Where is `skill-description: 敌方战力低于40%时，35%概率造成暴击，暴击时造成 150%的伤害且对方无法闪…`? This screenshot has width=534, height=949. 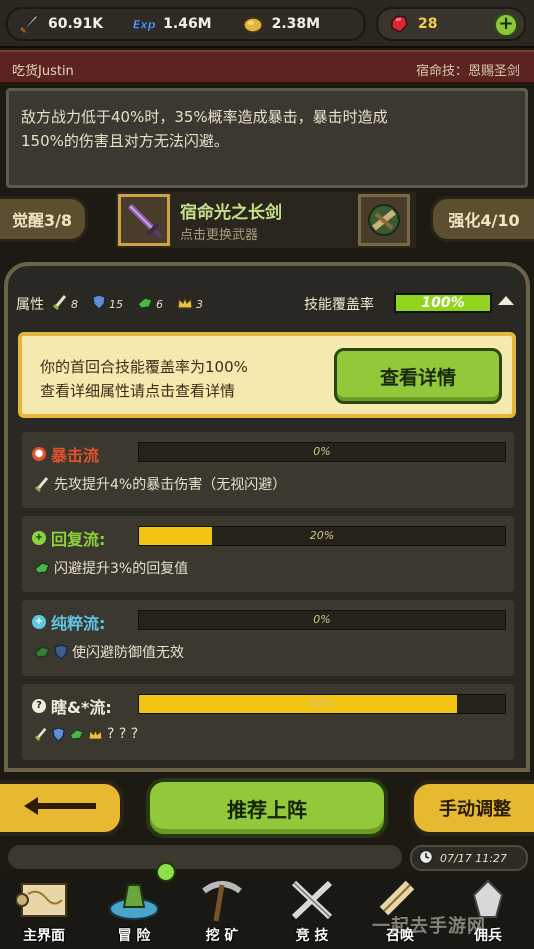
skill-description: 敌方战力低于40%时，35%概率造成暴击，暴击时造成 150%的伤害且对方无法闪… is located at coordinates (267, 138).